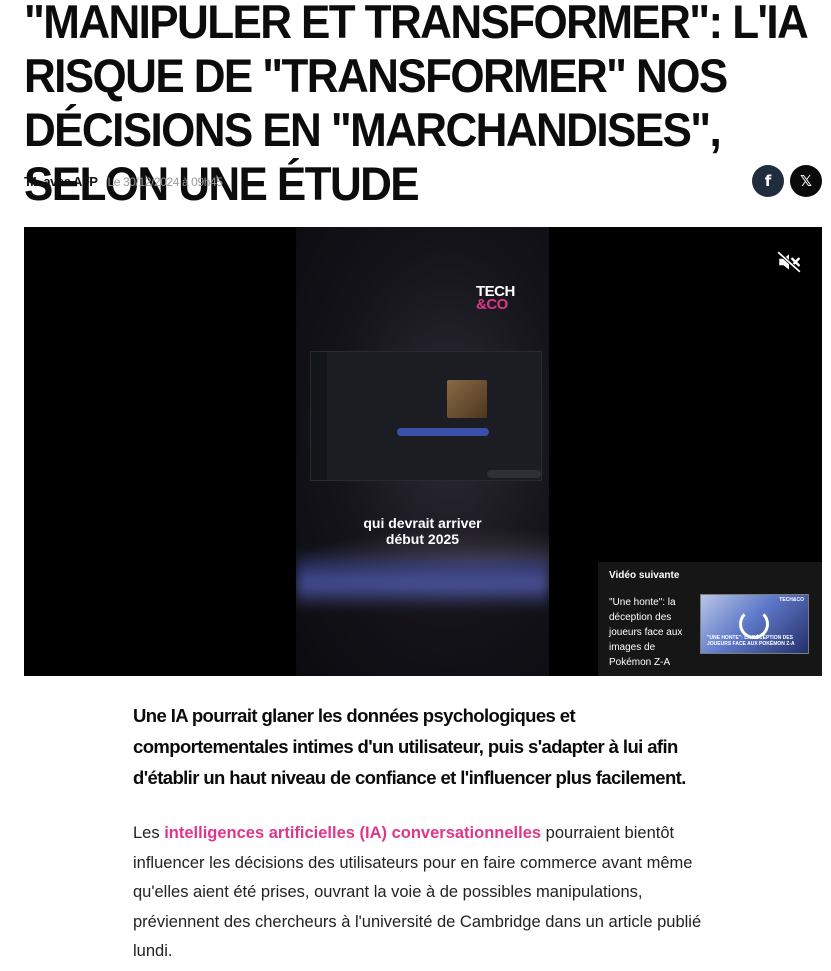 The image size is (831, 971). What do you see at coordinates (422, 539) in the screenshot?
I see `caption-line-2: début 2025` at bounding box center [422, 539].